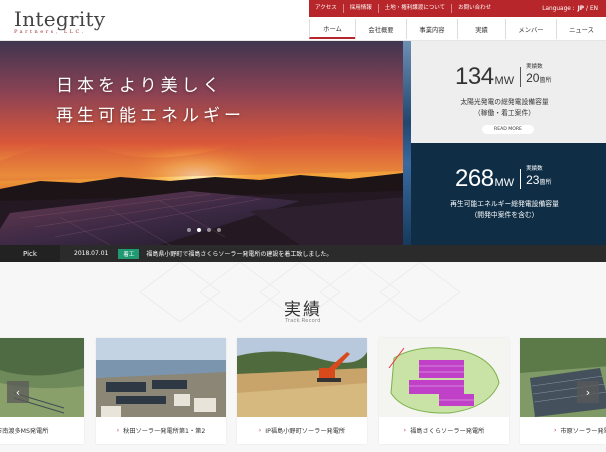 The image size is (606, 452). I want to click on logo: Integrity Partners, LLC., so click(69, 24).